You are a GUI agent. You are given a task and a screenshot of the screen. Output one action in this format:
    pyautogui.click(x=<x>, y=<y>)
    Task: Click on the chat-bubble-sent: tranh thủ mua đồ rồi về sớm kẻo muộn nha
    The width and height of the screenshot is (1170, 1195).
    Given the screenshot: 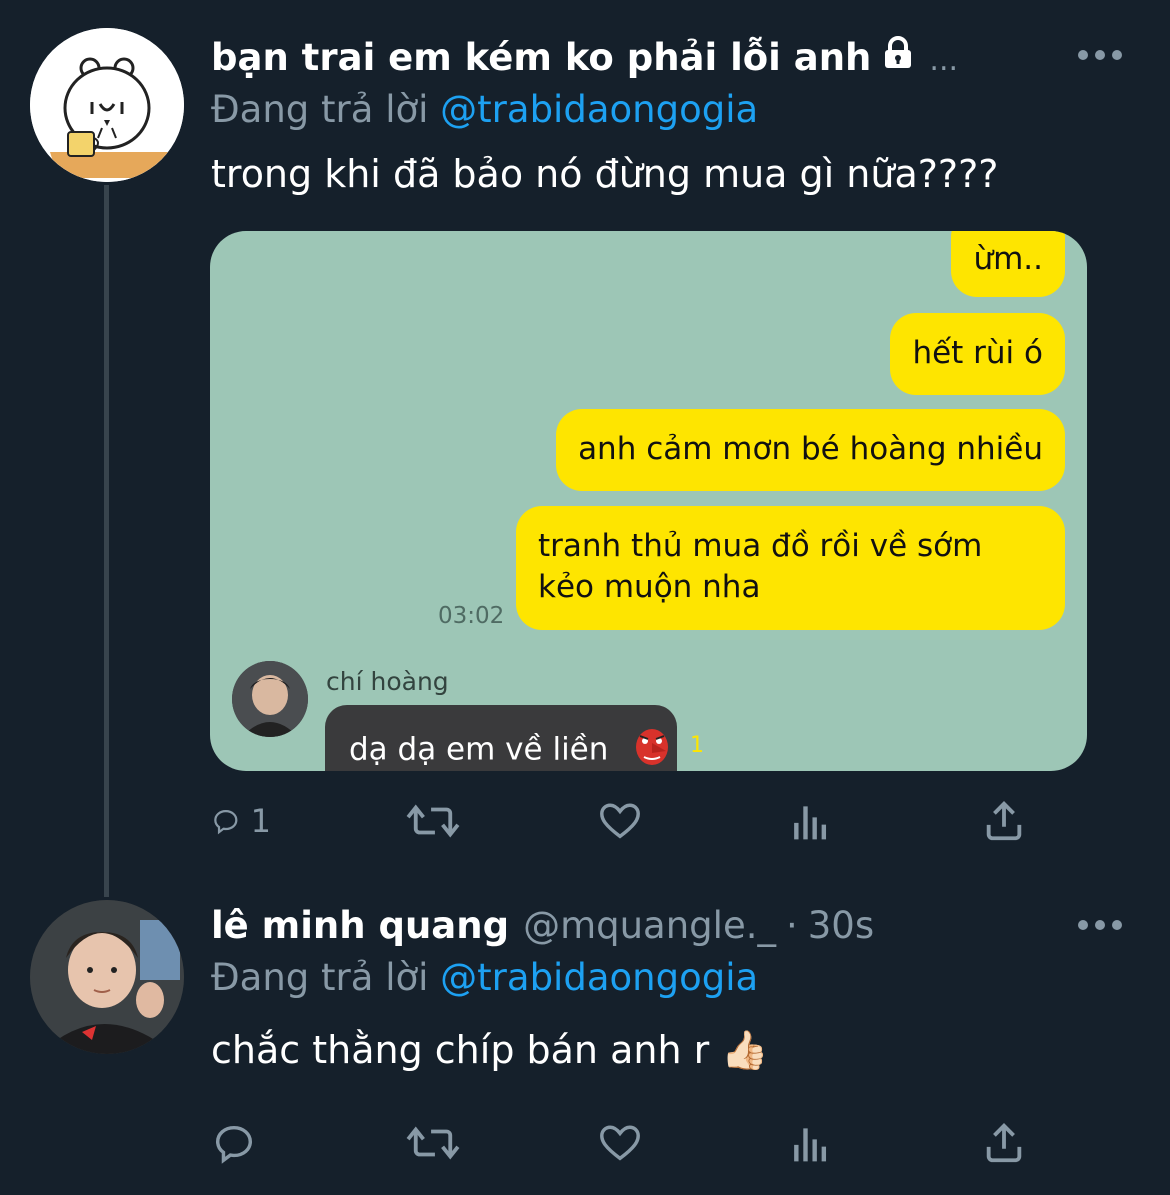 What is the action you would take?
    pyautogui.click(x=790, y=568)
    